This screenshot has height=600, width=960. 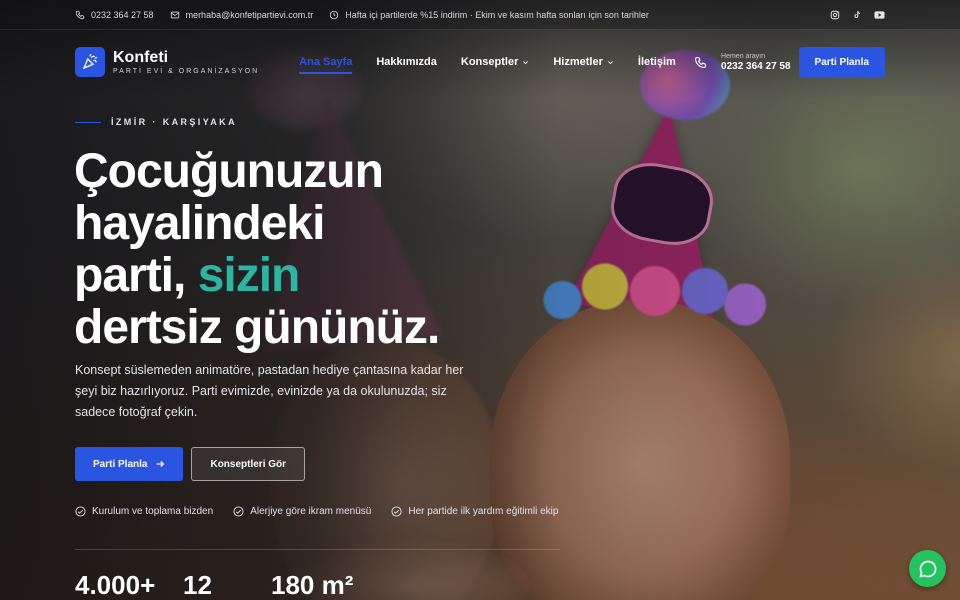 I want to click on hero-stats: 4.000+ 12 180 m², so click(x=214, y=585).